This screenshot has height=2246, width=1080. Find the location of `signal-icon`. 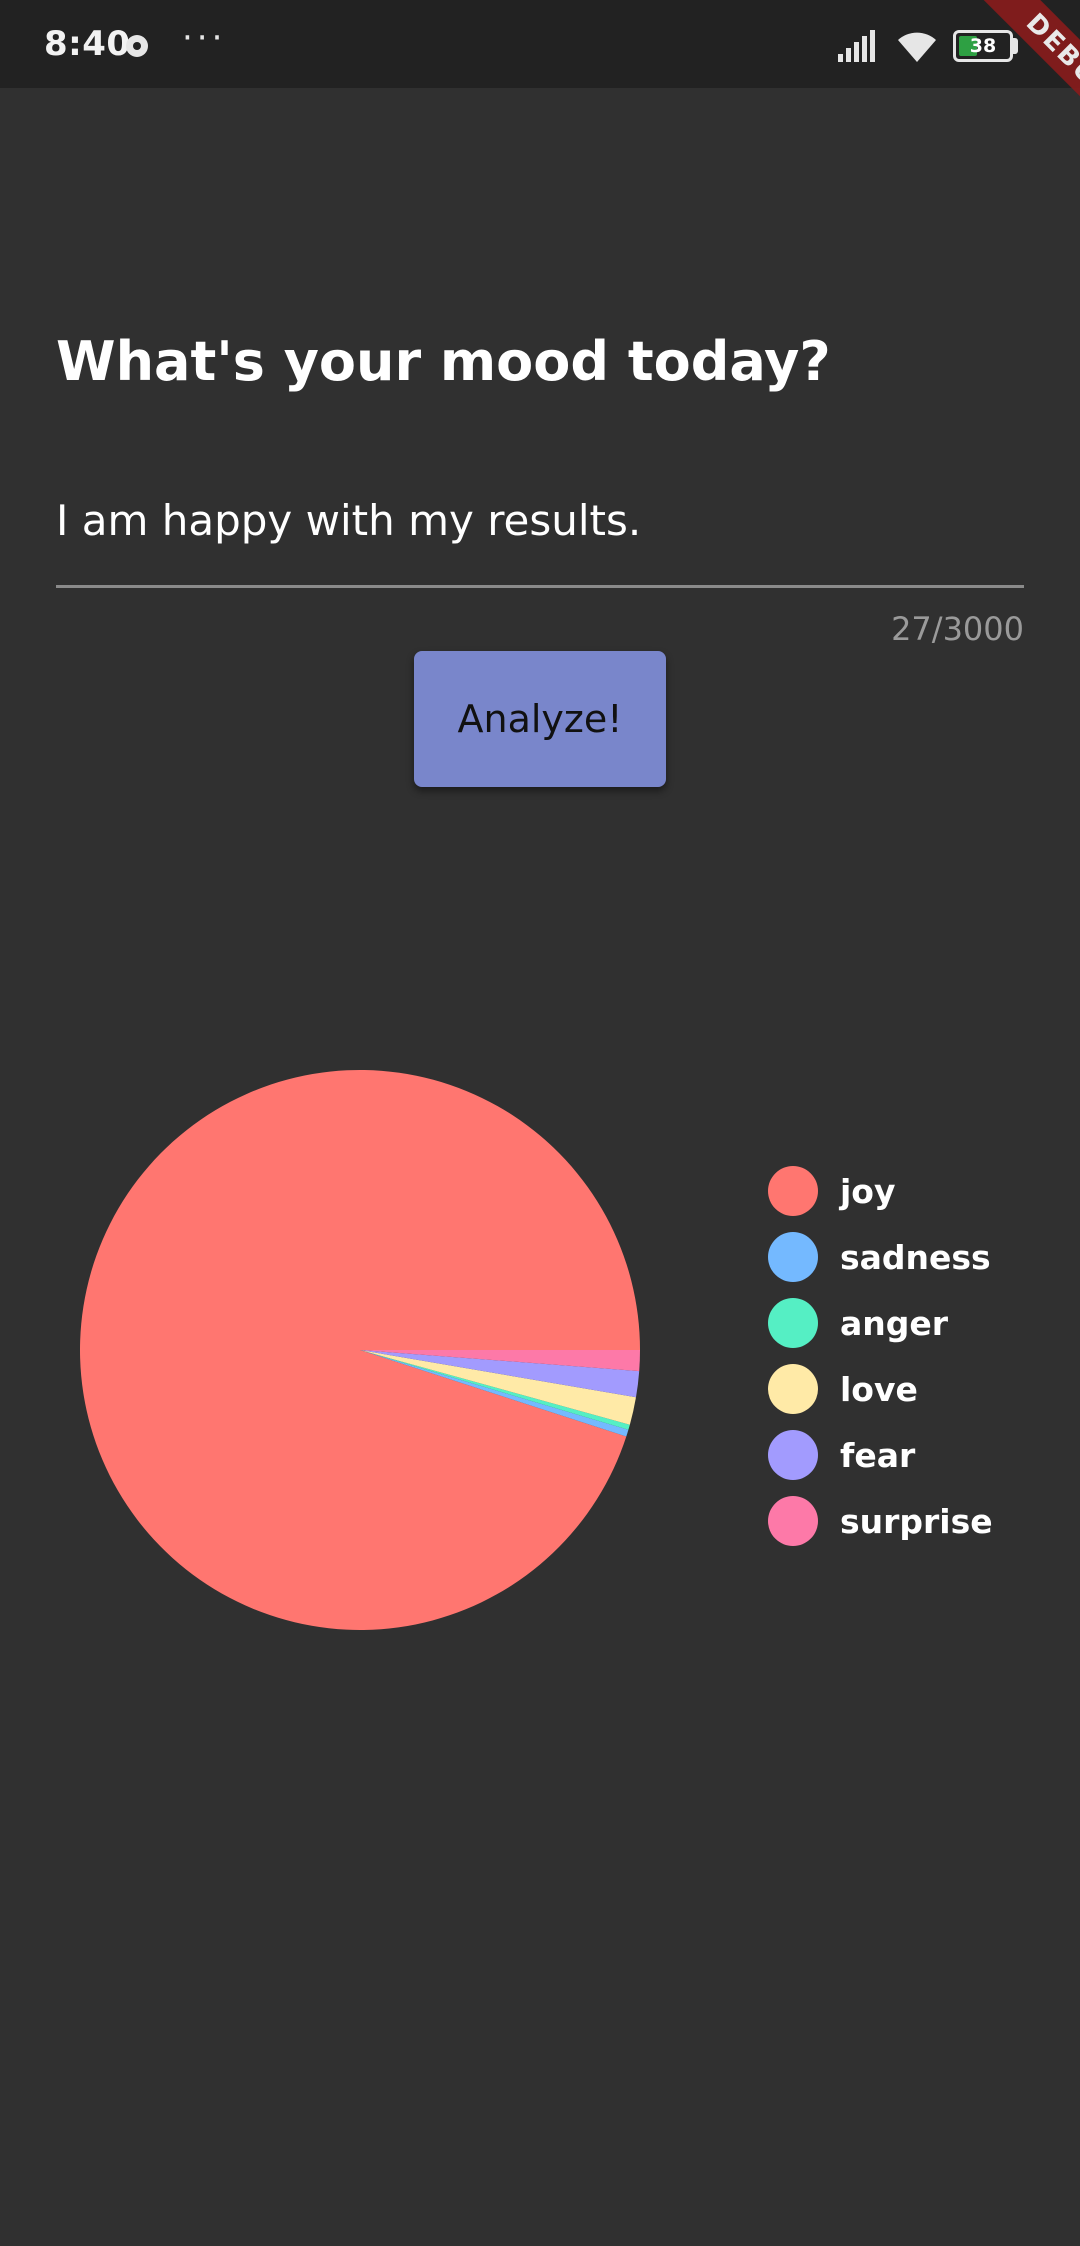

signal-icon is located at coordinates (856, 46).